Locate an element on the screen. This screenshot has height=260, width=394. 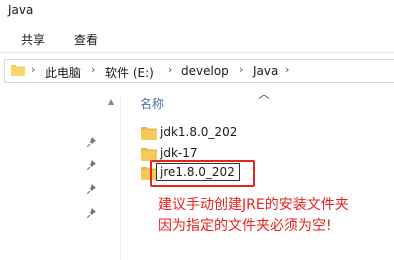
ribbon-divider is located at coordinates (197, 52).